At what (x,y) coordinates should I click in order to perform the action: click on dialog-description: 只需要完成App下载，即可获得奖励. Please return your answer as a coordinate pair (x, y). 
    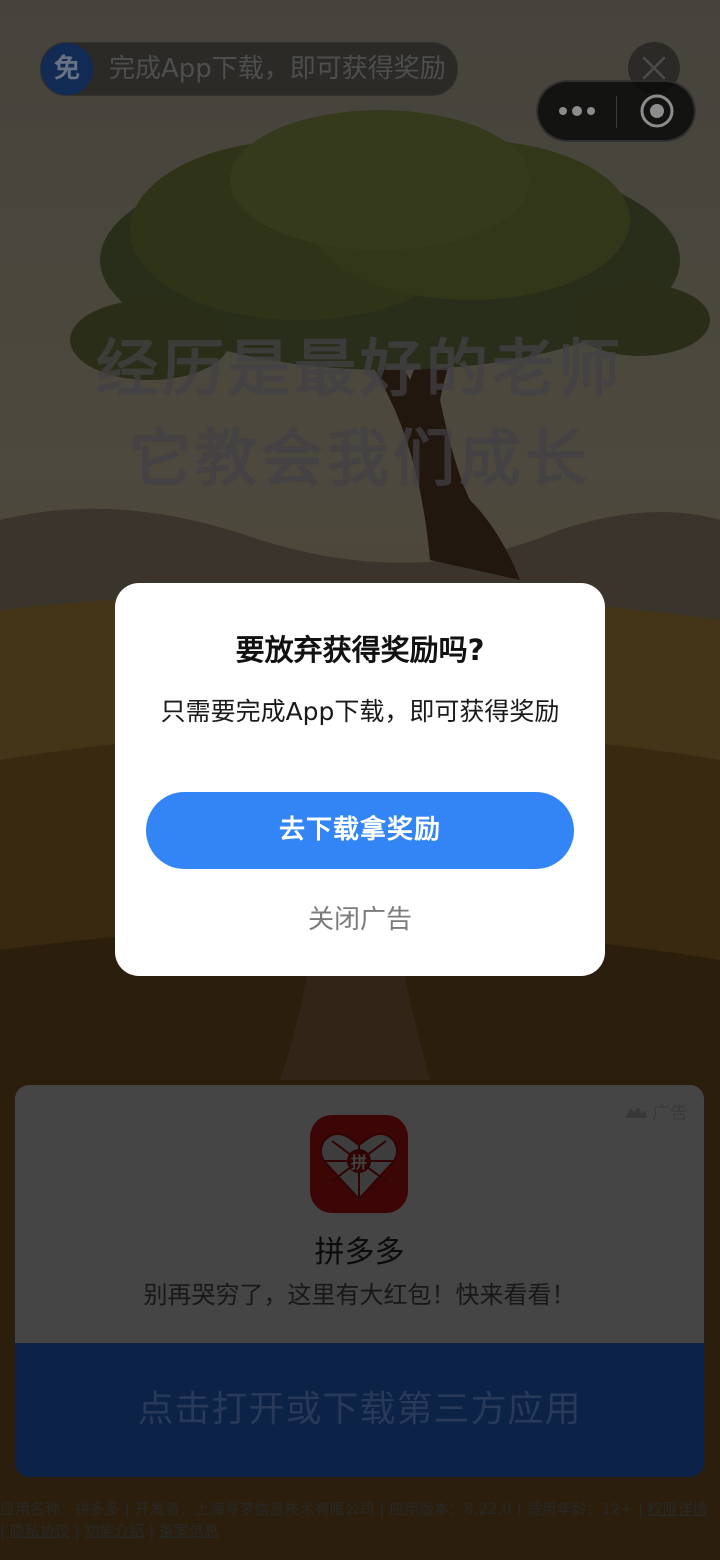
    Looking at the image, I should click on (360, 711).